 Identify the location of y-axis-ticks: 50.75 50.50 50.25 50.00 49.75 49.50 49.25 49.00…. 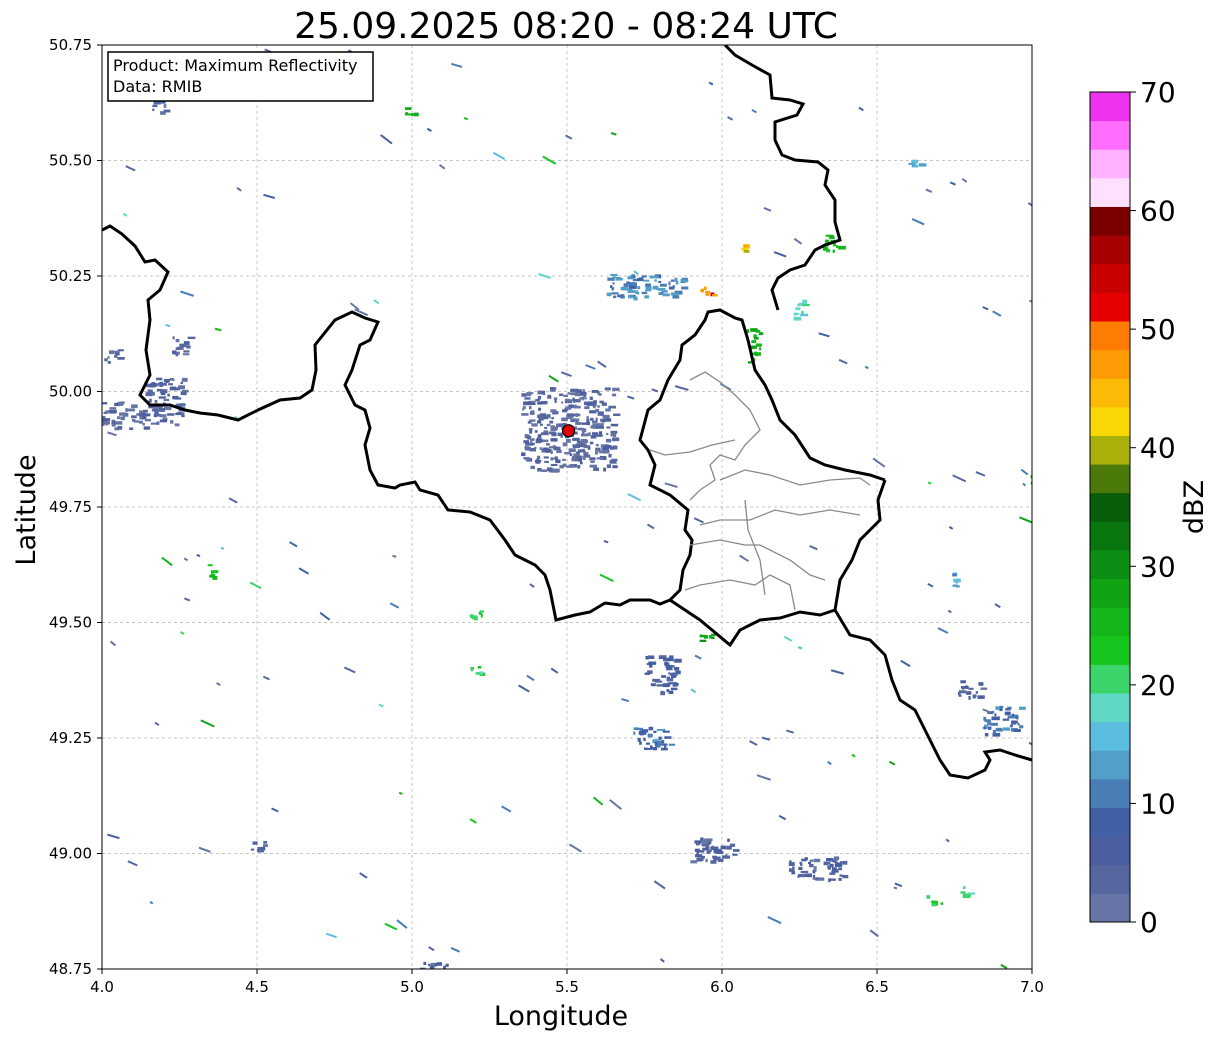
(75, 507).